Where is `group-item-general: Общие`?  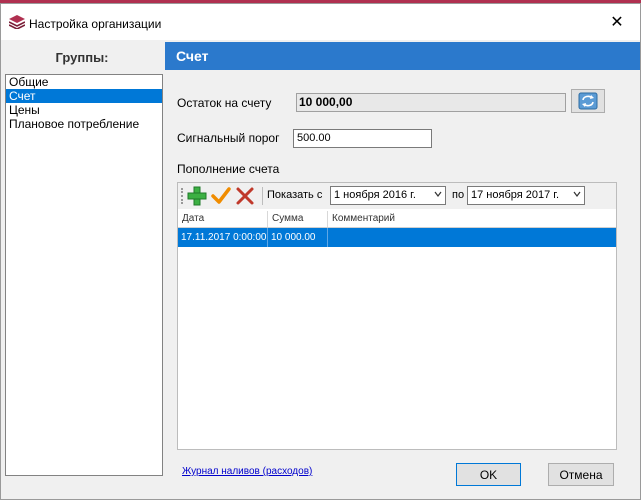
group-item-general: Общие is located at coordinates (84, 82).